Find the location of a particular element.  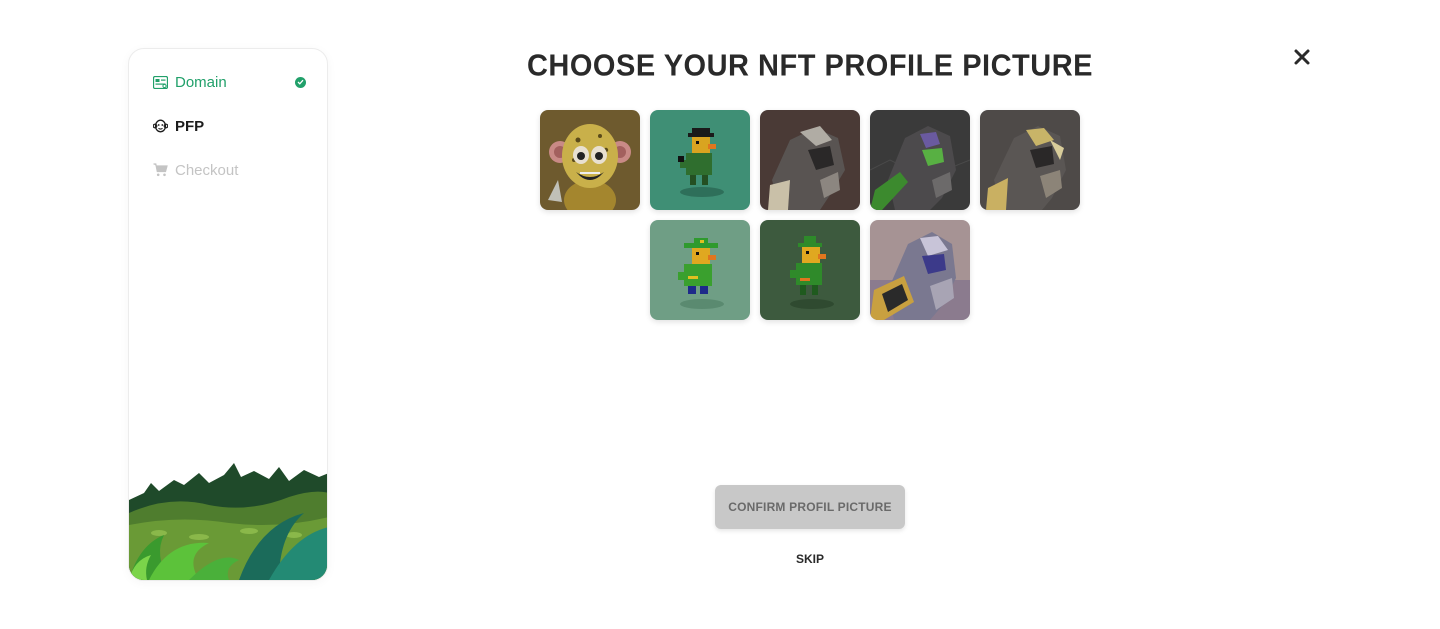

step-checkout: Checkout is located at coordinates (229, 170).